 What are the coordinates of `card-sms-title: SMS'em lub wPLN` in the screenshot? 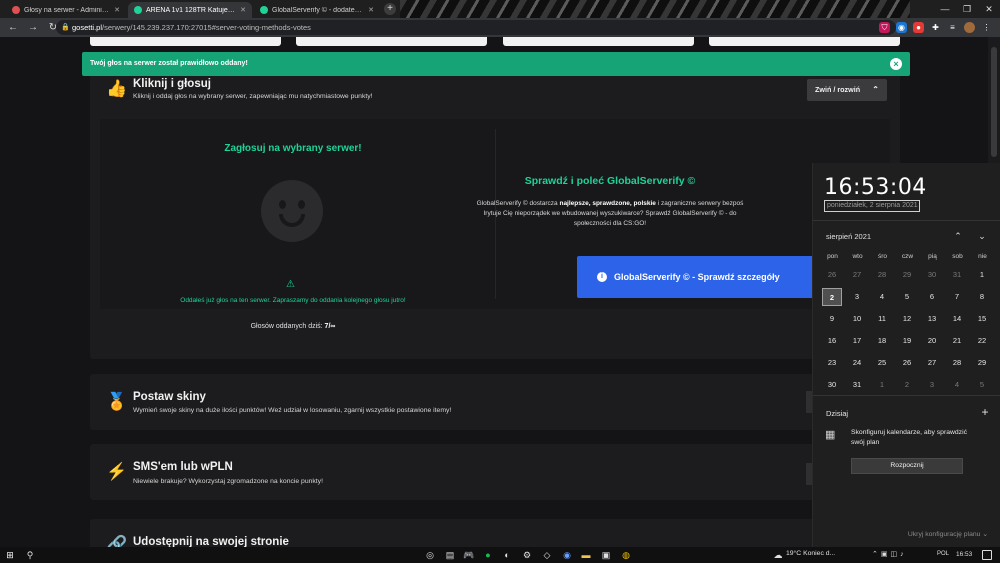 It's located at (183, 467).